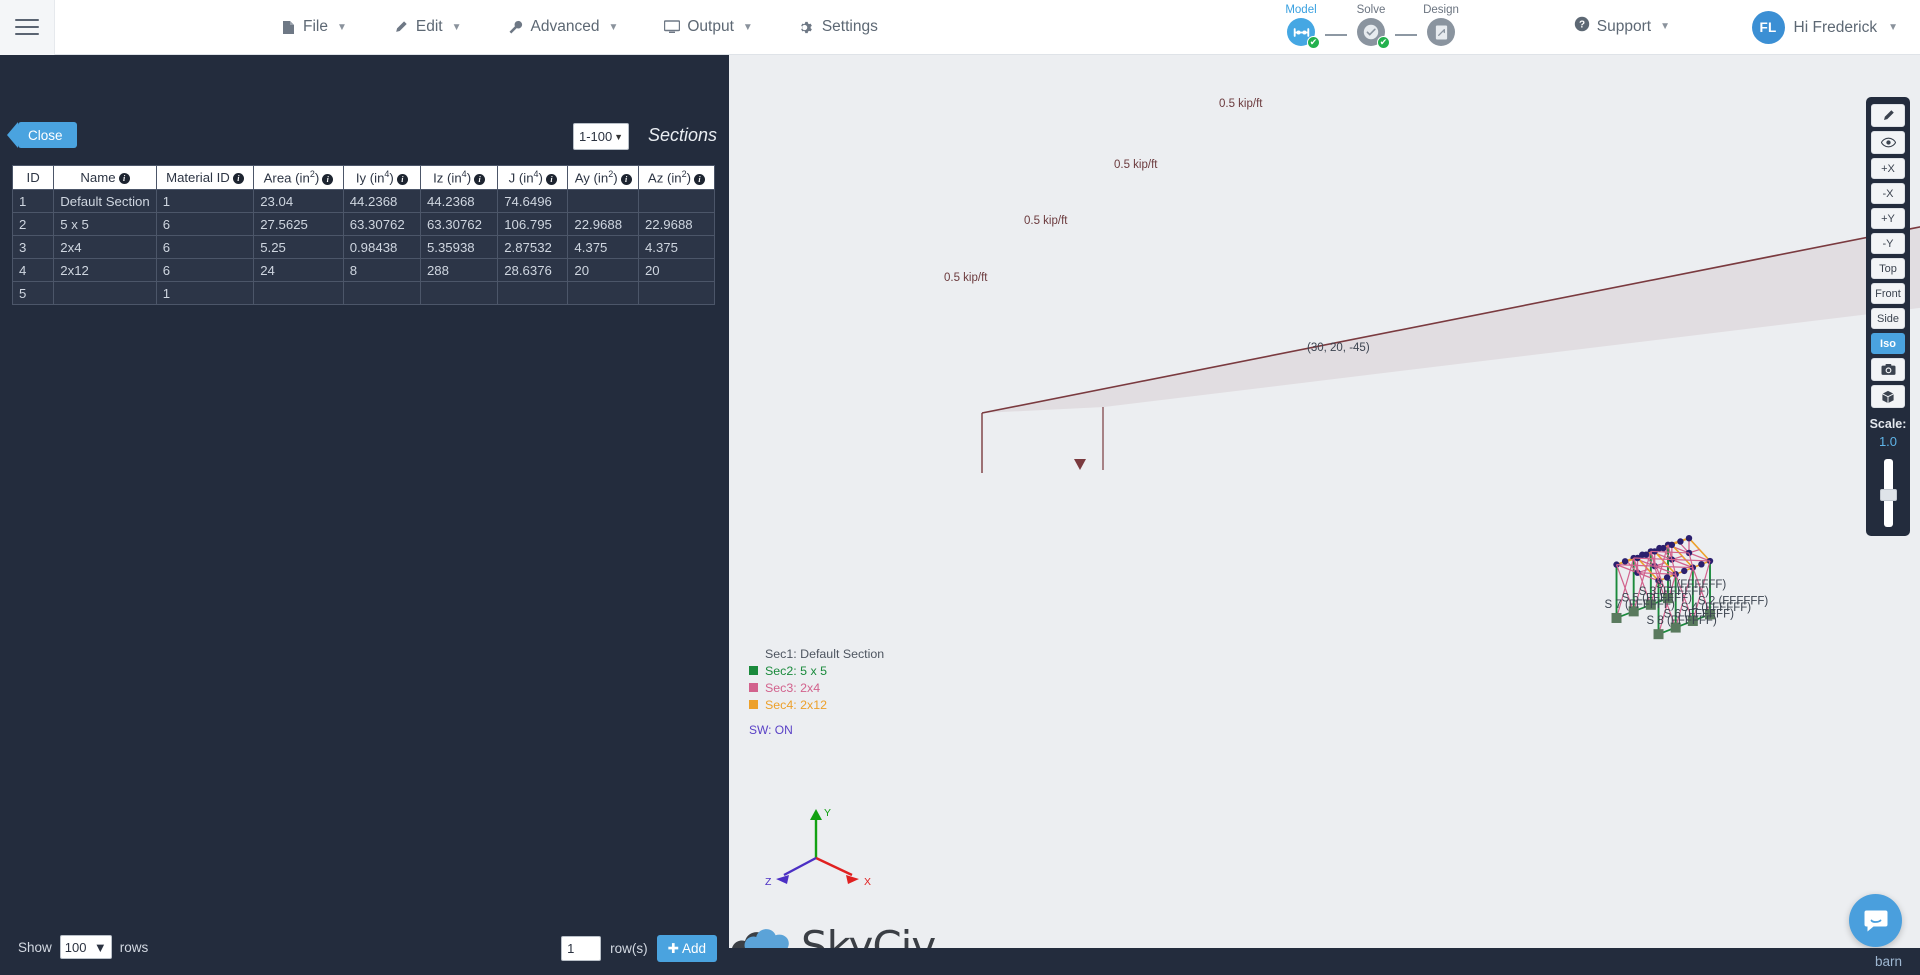 Image resolution: width=1920 pixels, height=975 pixels. What do you see at coordinates (205, 177) in the screenshot?
I see `col-material-id: Material ID i` at bounding box center [205, 177].